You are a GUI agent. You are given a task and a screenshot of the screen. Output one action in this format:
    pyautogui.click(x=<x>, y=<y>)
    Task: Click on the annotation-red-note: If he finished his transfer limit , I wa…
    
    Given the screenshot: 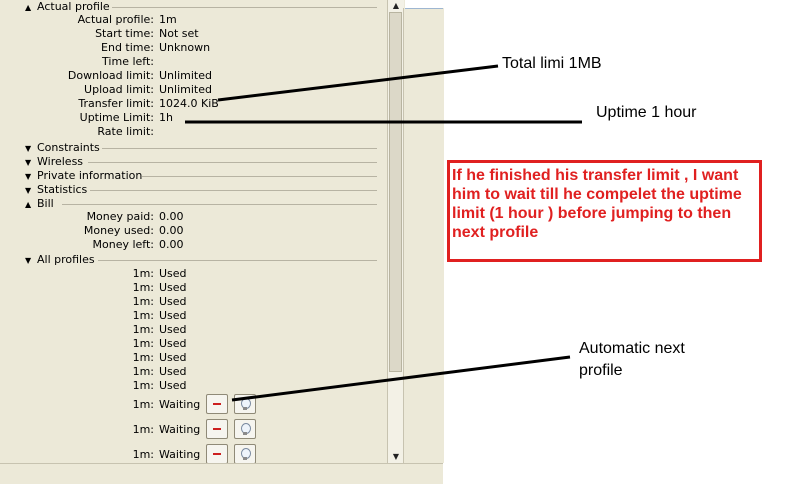 What is the action you would take?
    pyautogui.click(x=597, y=204)
    